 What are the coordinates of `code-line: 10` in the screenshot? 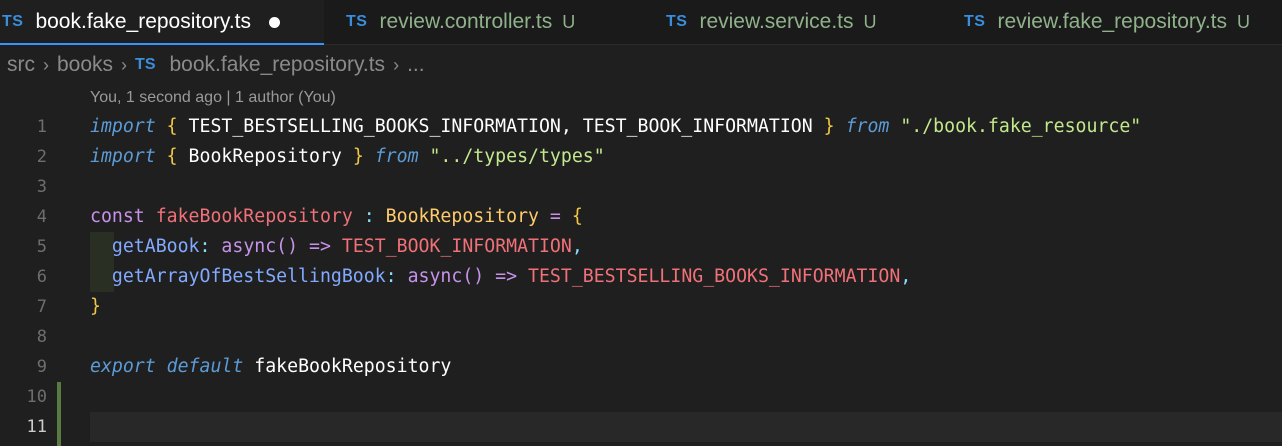 It's located at (641, 397).